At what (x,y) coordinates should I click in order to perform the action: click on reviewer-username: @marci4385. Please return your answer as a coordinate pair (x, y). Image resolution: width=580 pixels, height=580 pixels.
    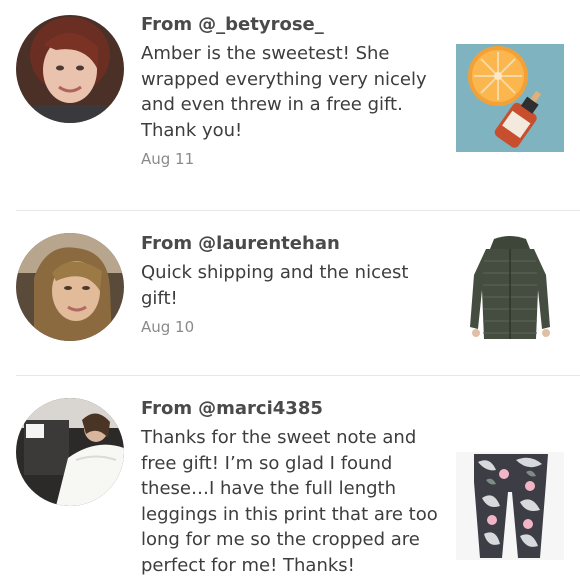
    Looking at the image, I should click on (260, 408).